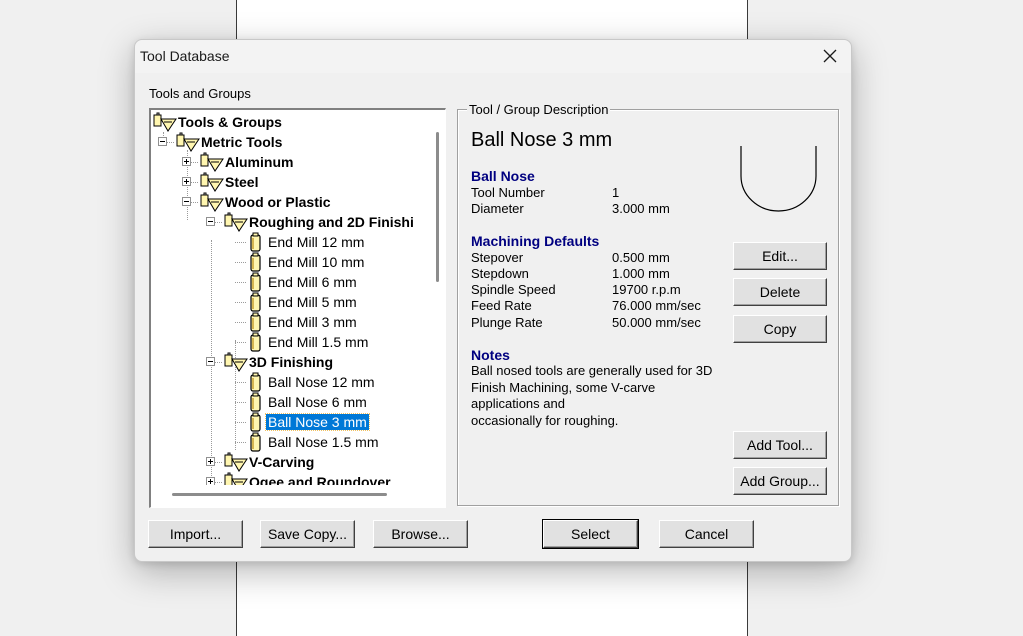 This screenshot has width=1023, height=636. I want to click on tree-node-ogee-roundover: Ogee and Roundover, so click(289, 478).